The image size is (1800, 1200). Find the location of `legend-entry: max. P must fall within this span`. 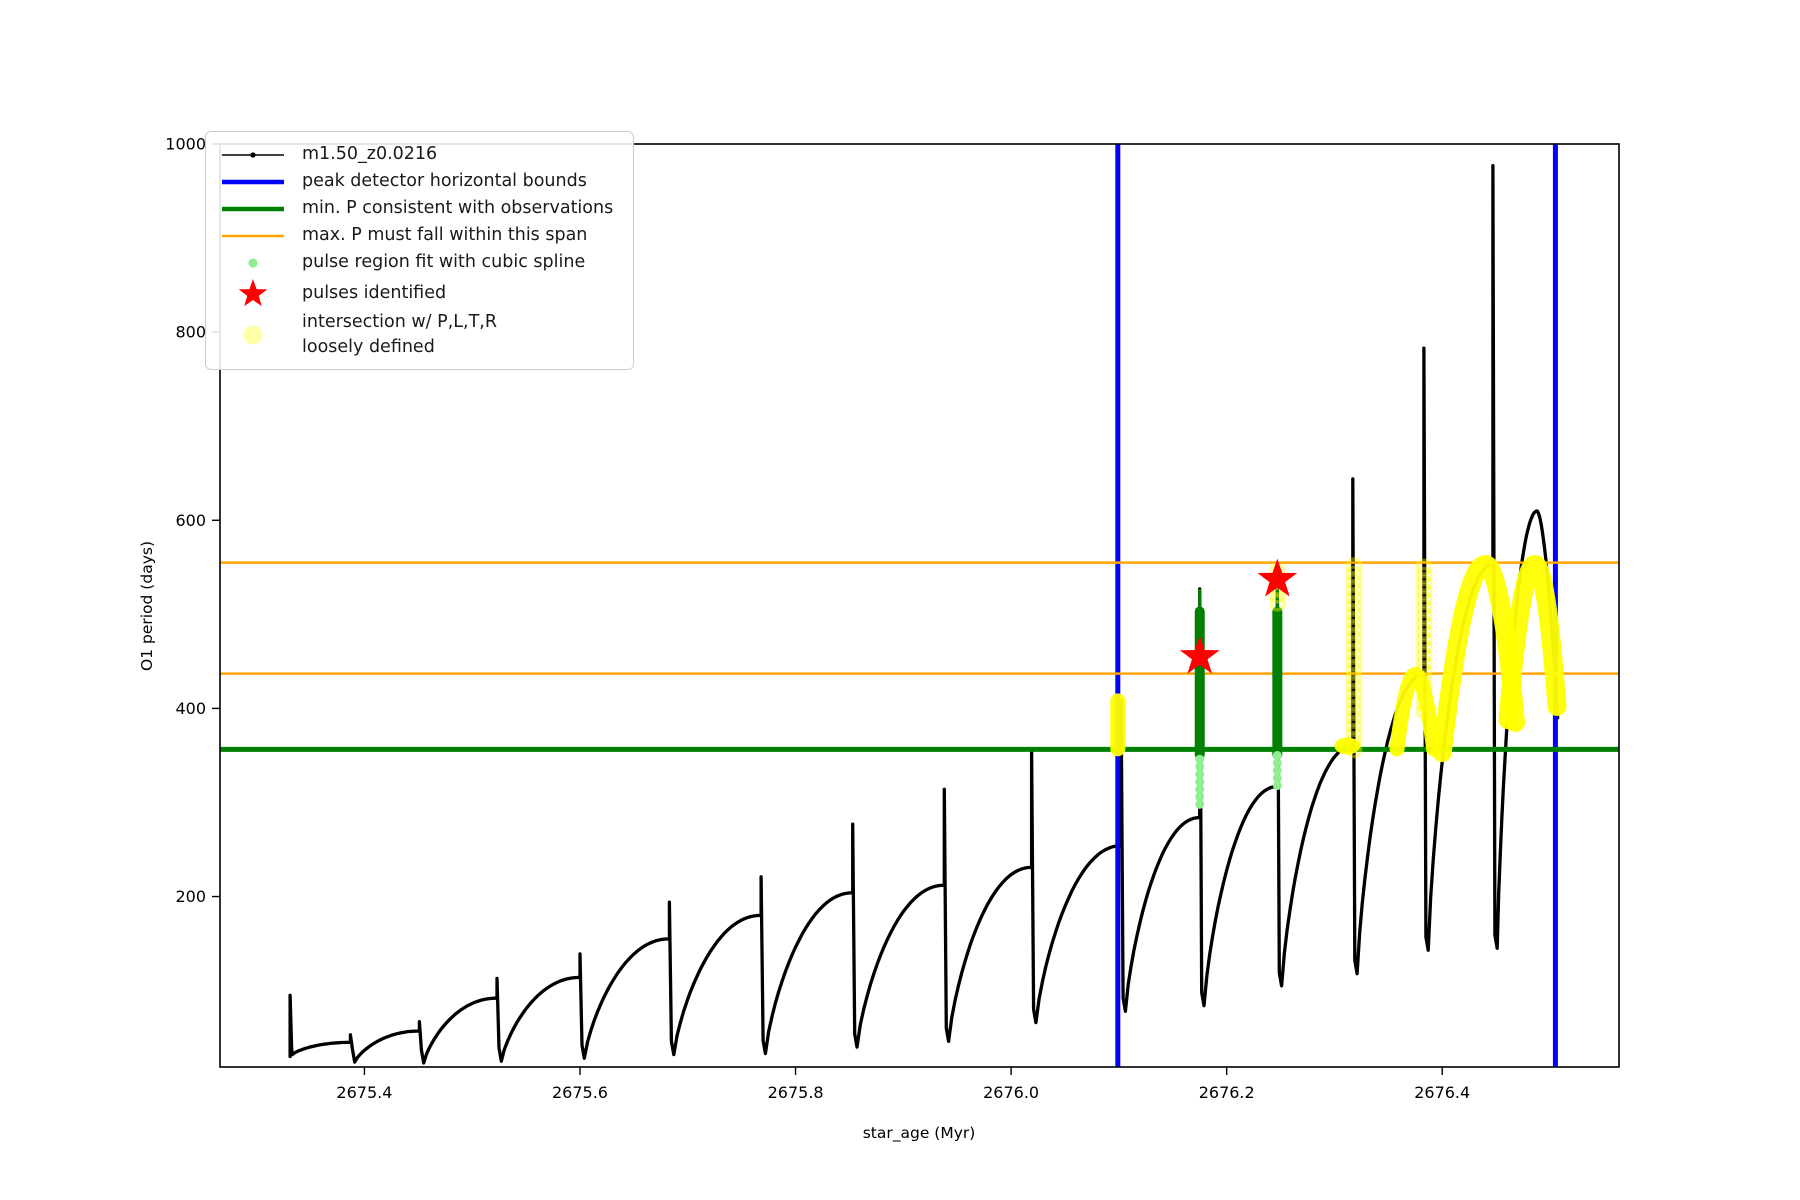

legend-entry: max. P must fall within this span is located at coordinates (415, 235).